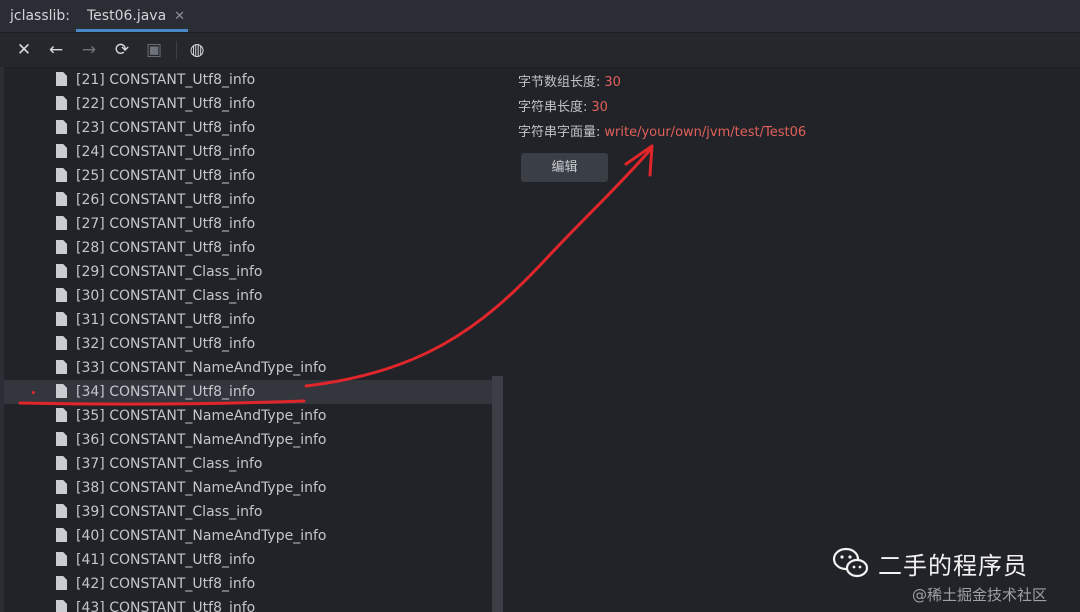 The image size is (1080, 612). I want to click on tree-item: [36] CONSTANT_NameAndType_info, so click(250, 440).